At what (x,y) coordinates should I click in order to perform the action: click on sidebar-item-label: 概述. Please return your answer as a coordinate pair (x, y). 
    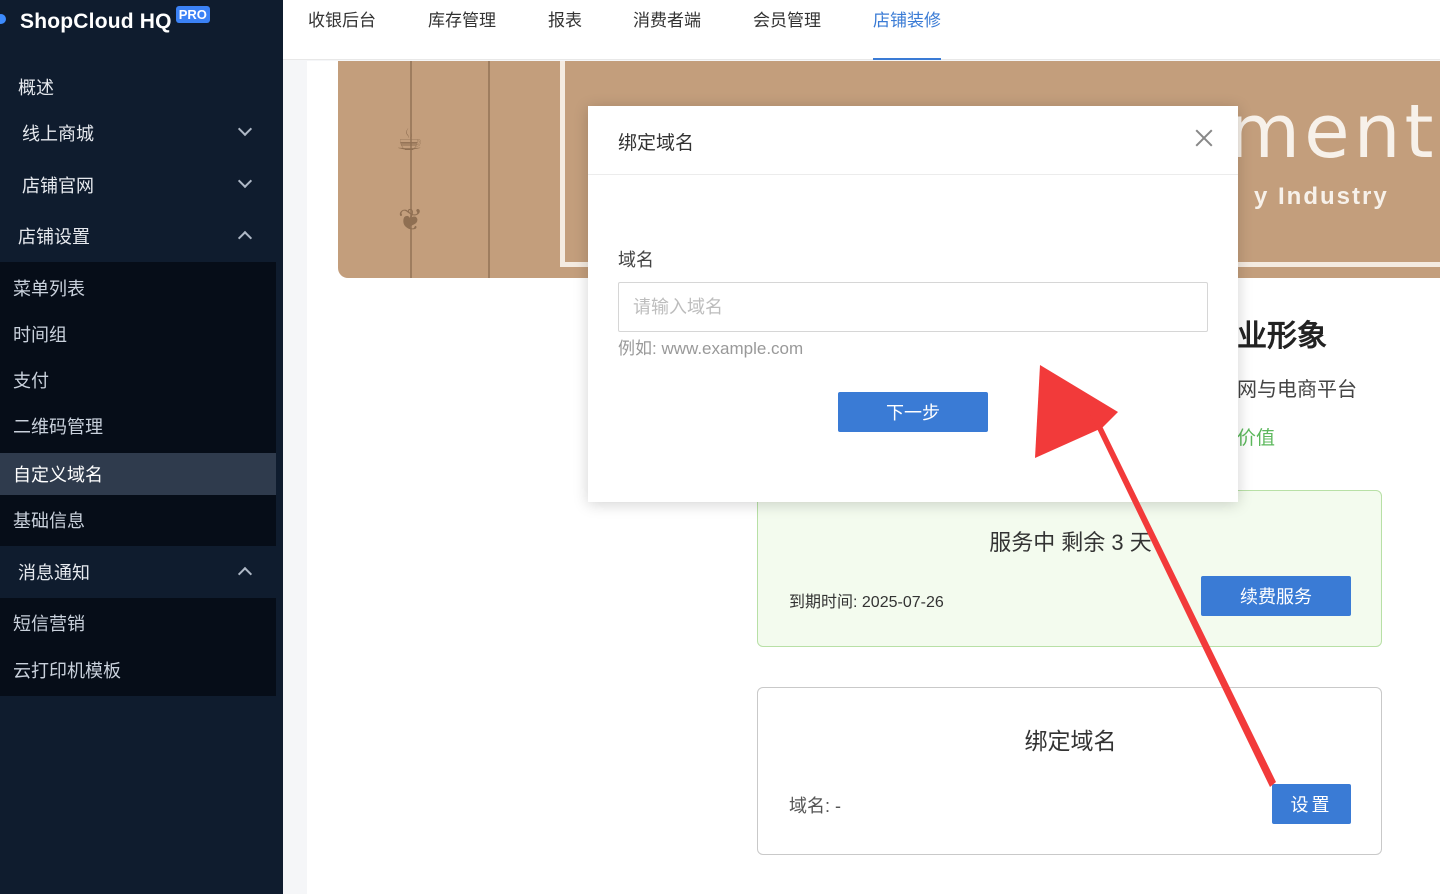
    Looking at the image, I should click on (36, 88).